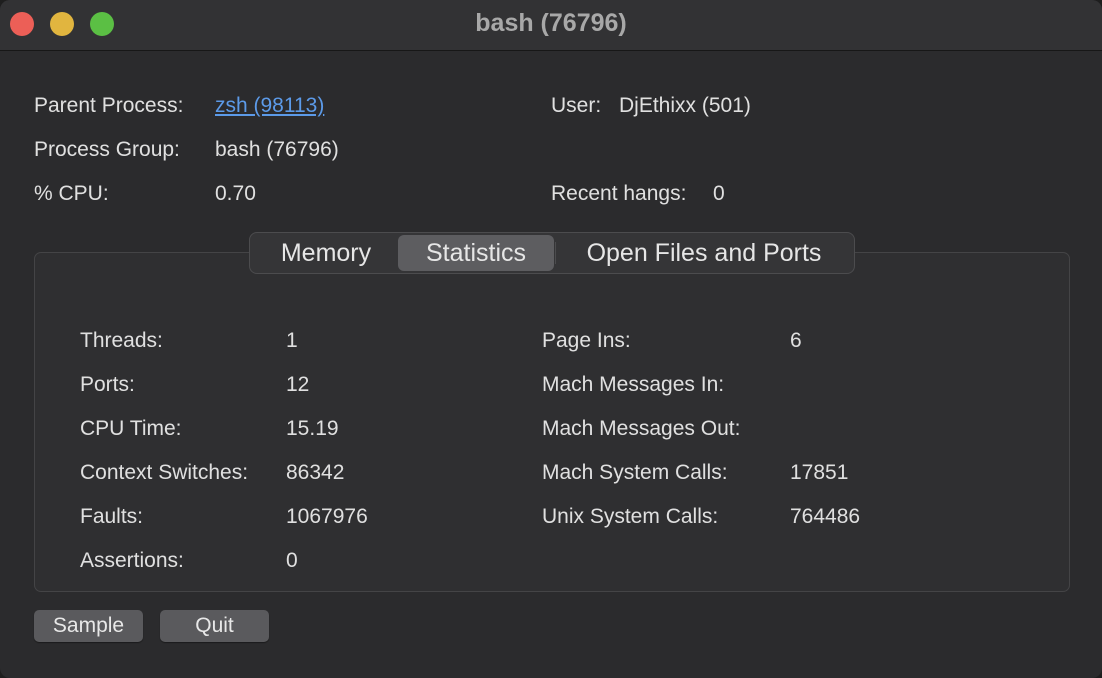 This screenshot has height=678, width=1102. I want to click on stat-value-mach-system-calls: 17851, so click(819, 472).